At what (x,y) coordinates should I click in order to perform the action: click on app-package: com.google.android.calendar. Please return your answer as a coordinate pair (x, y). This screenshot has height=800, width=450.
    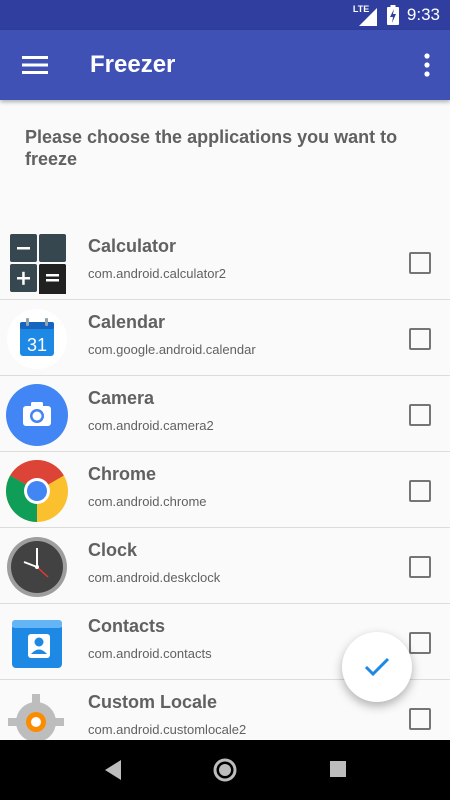
    Looking at the image, I should click on (172, 349).